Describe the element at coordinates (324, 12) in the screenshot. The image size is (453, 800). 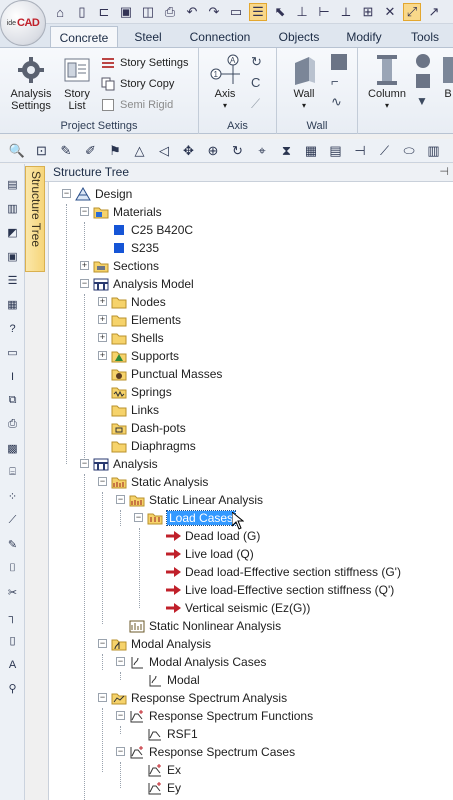
I see `align-icon: ⊢` at that location.